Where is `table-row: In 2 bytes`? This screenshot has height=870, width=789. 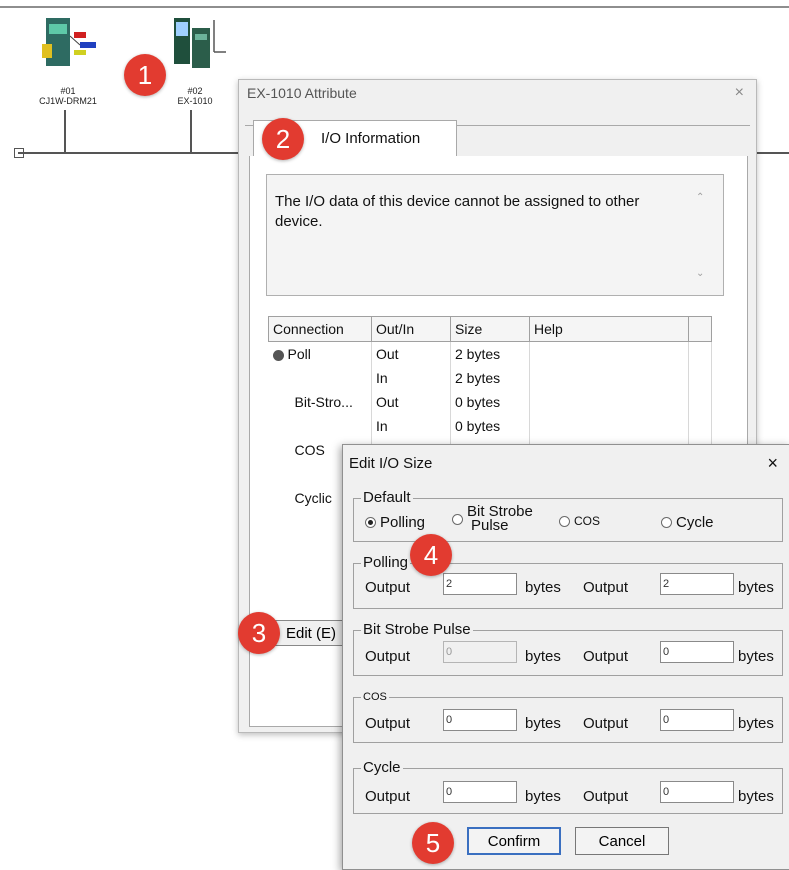 table-row: In 2 bytes is located at coordinates (490, 378).